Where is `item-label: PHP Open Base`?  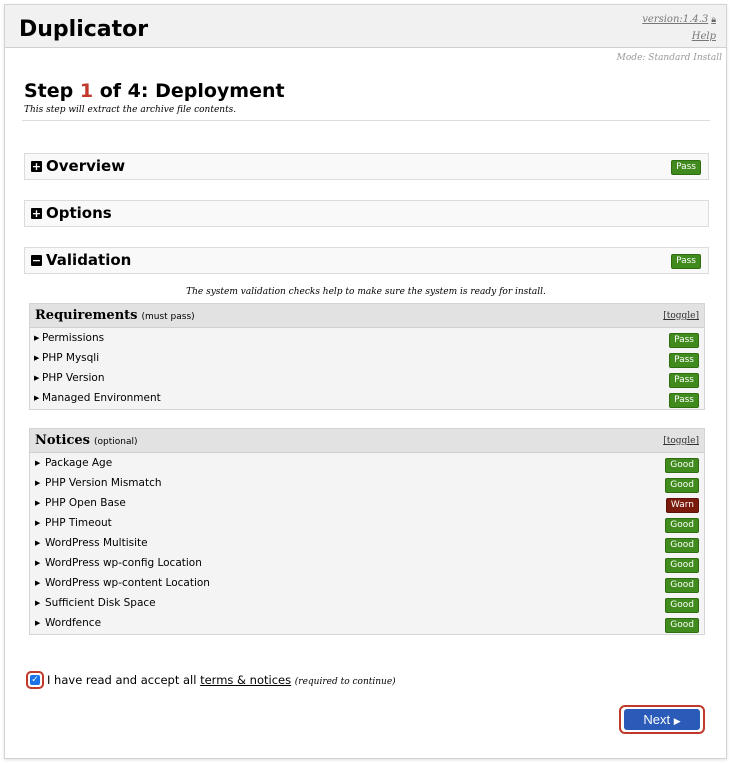
item-label: PHP Open Base is located at coordinates (85, 503).